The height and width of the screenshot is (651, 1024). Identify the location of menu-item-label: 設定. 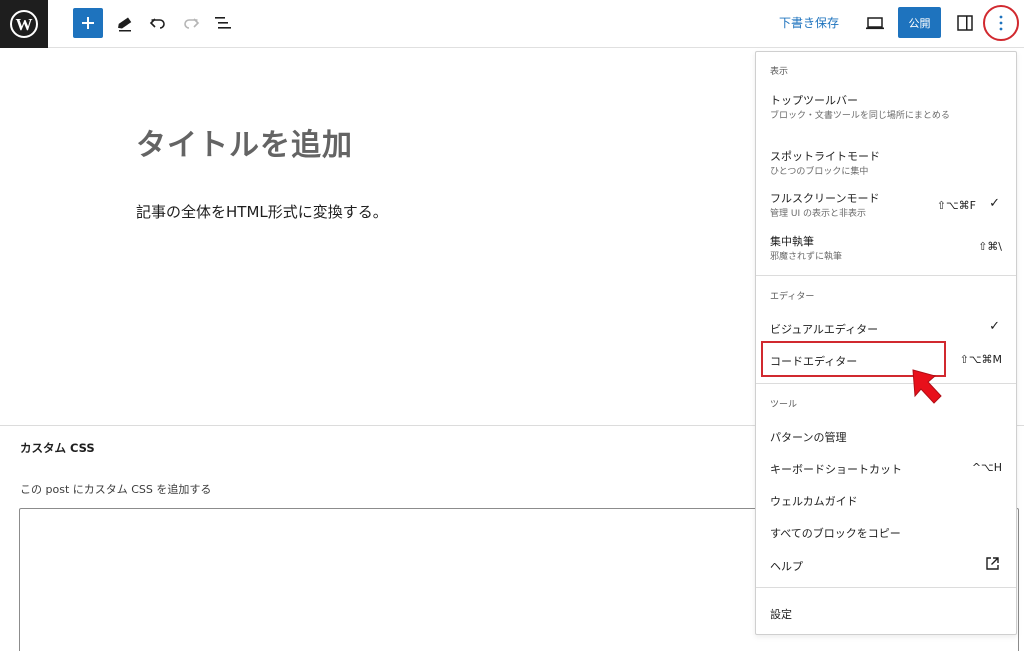
(781, 614).